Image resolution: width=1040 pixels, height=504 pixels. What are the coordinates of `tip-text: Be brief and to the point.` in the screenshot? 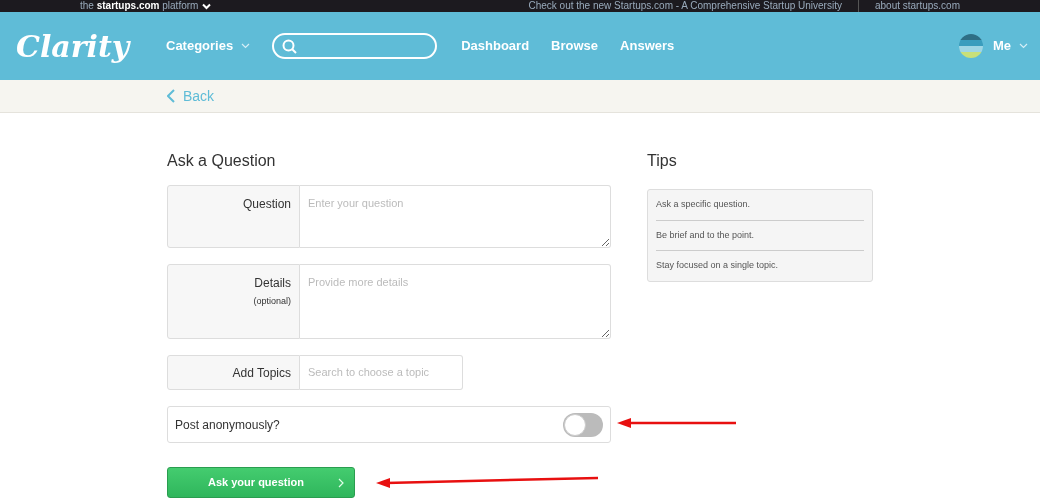 It's located at (760, 235).